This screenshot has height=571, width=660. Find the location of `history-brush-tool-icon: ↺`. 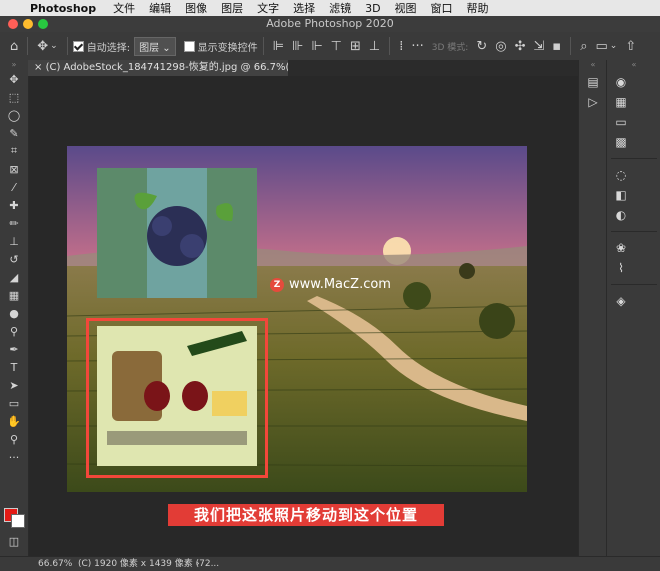

history-brush-tool-icon: ↺ is located at coordinates (14, 259).